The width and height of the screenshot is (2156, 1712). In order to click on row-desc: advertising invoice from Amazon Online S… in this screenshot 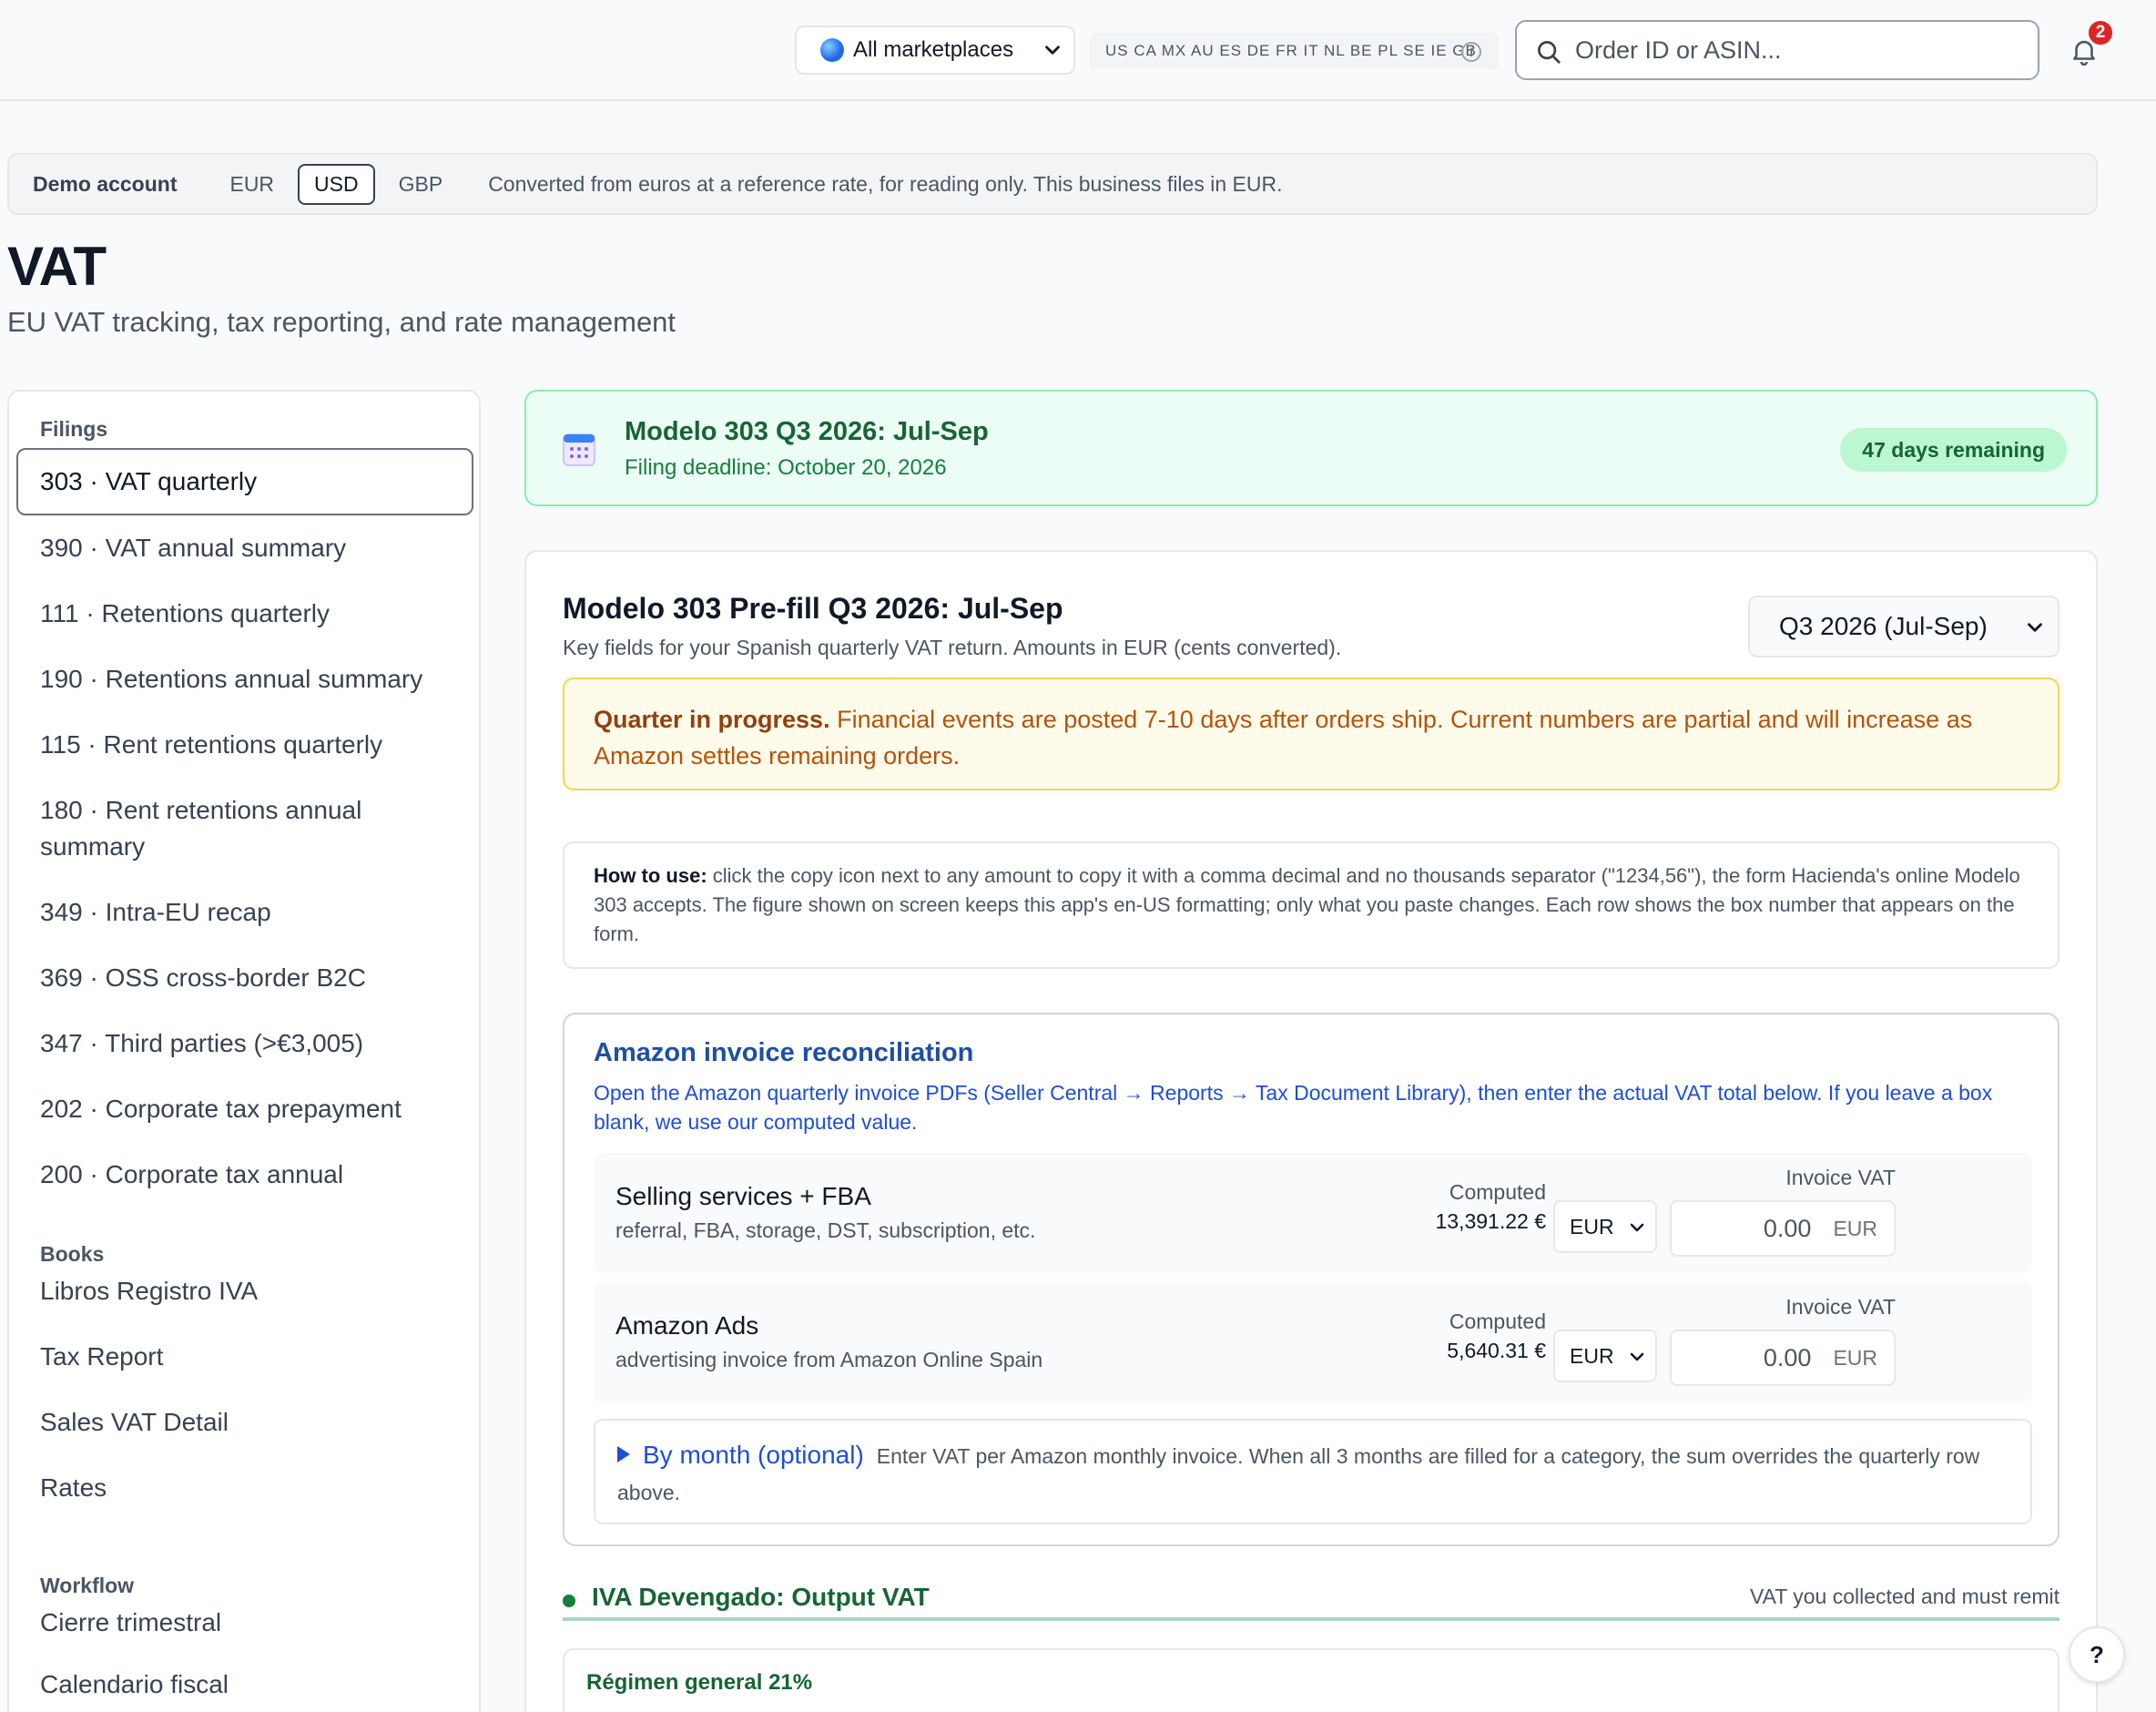, I will do `click(829, 1359)`.